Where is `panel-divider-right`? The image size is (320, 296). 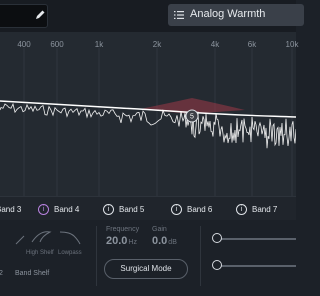 panel-divider-right is located at coordinates (200, 256).